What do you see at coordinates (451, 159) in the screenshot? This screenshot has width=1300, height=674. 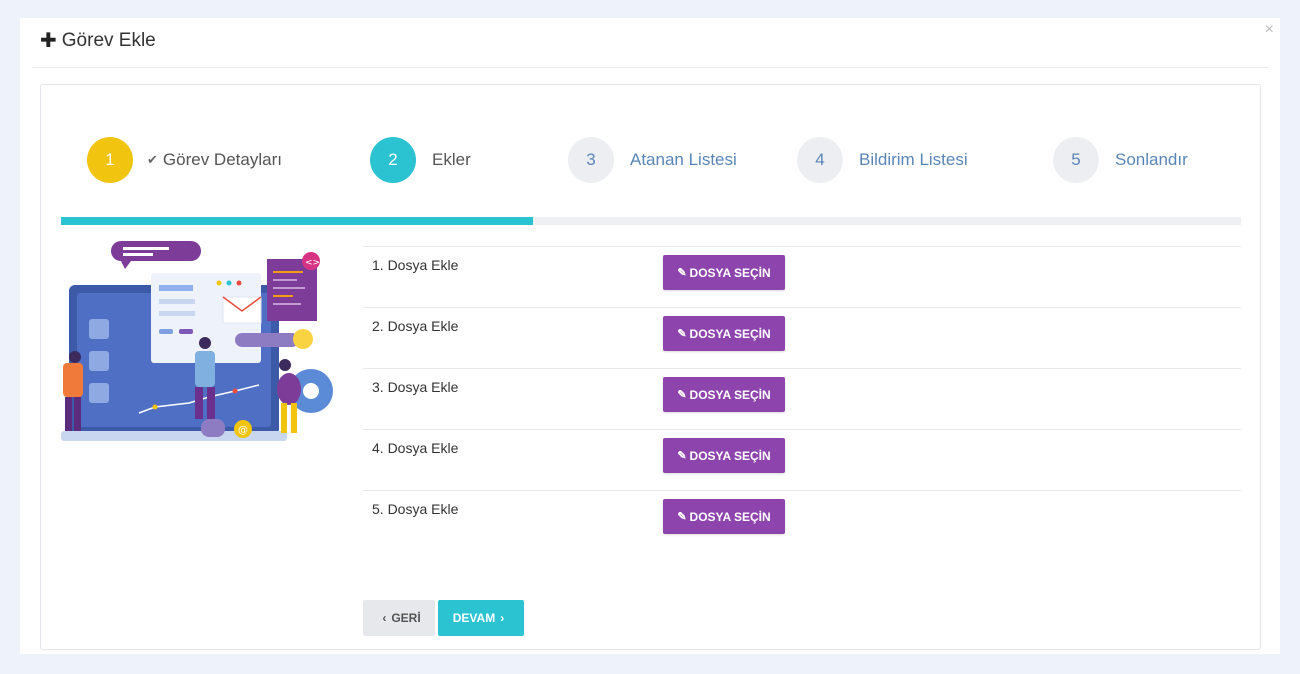 I see `step-label: Ekler` at bounding box center [451, 159].